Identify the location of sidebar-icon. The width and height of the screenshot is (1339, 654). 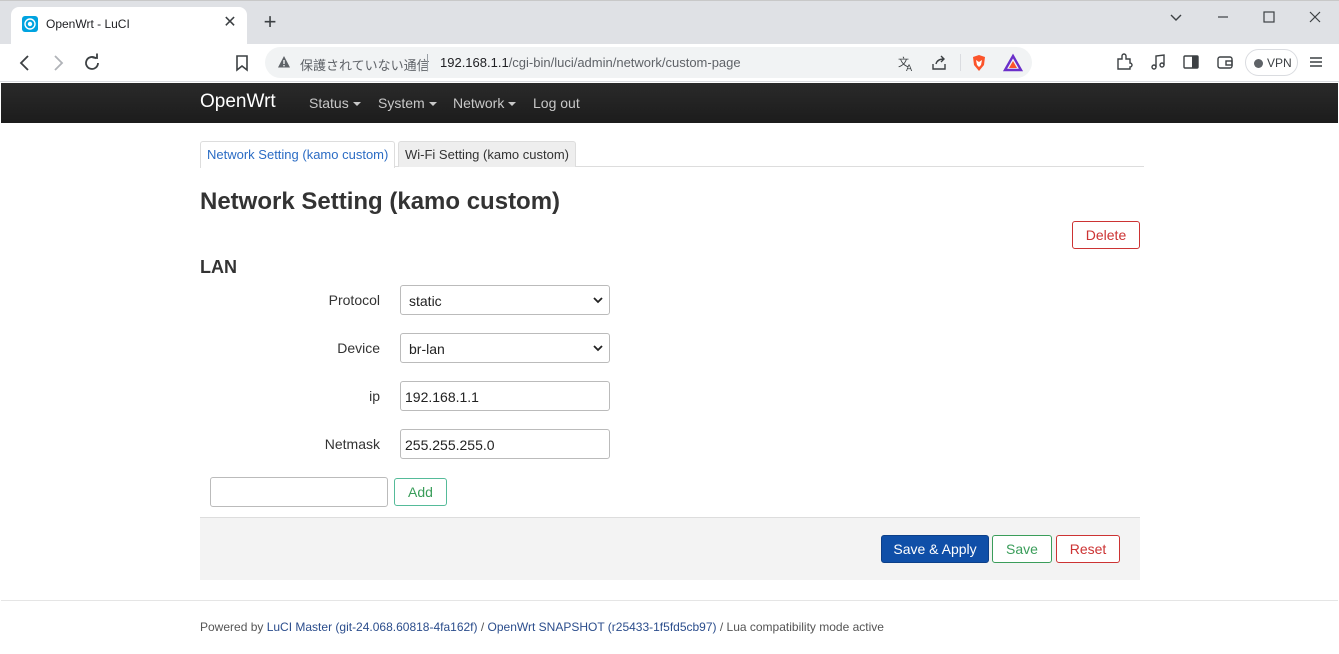
(1191, 62).